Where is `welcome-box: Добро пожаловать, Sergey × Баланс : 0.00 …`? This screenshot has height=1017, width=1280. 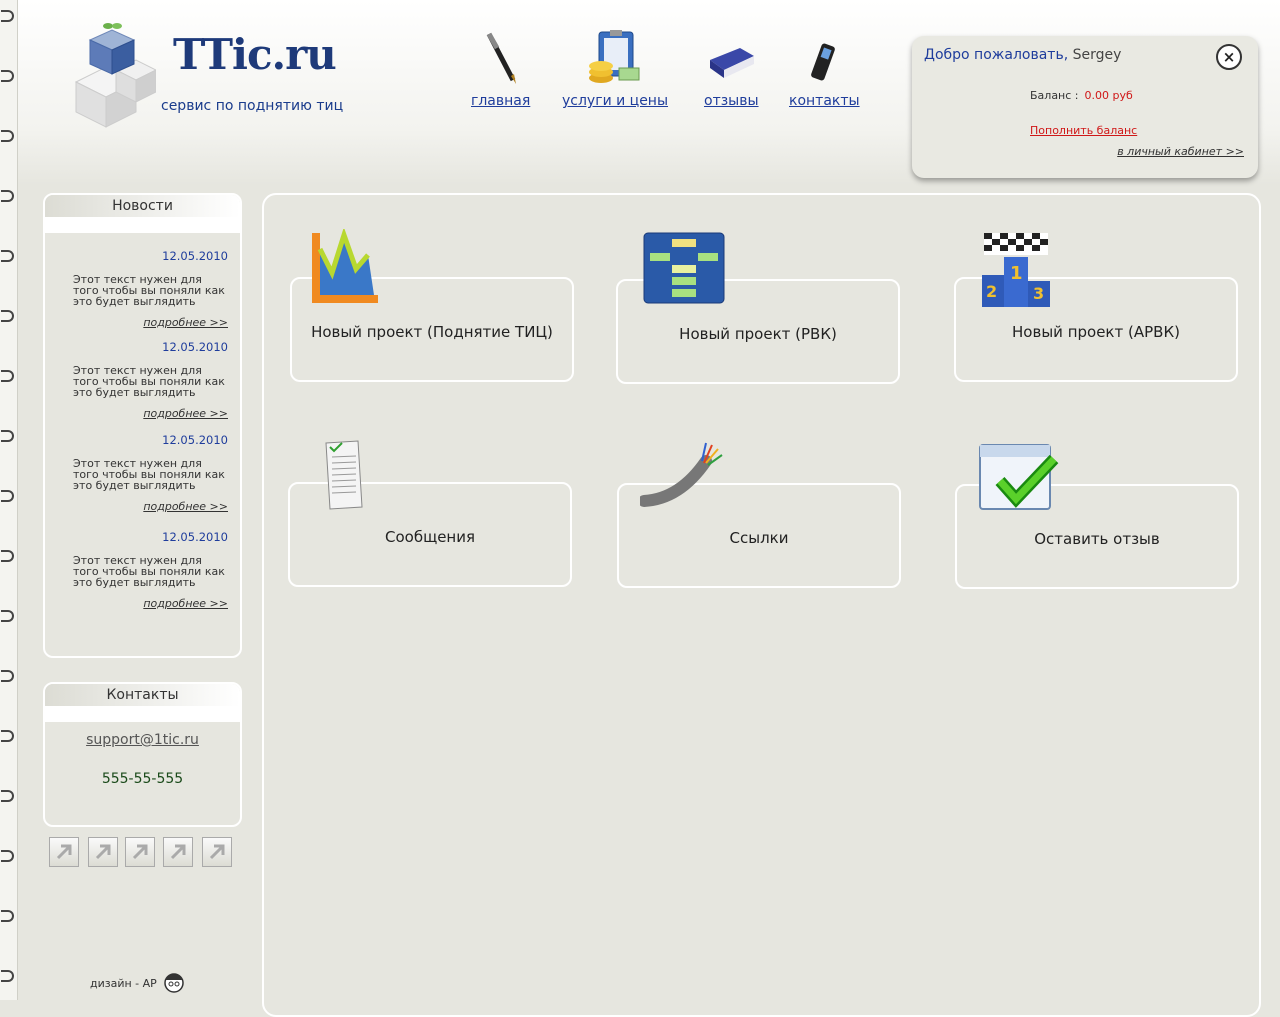
welcome-box: Добро пожаловать, Sergey × Баланс : 0.00 … is located at coordinates (1085, 107).